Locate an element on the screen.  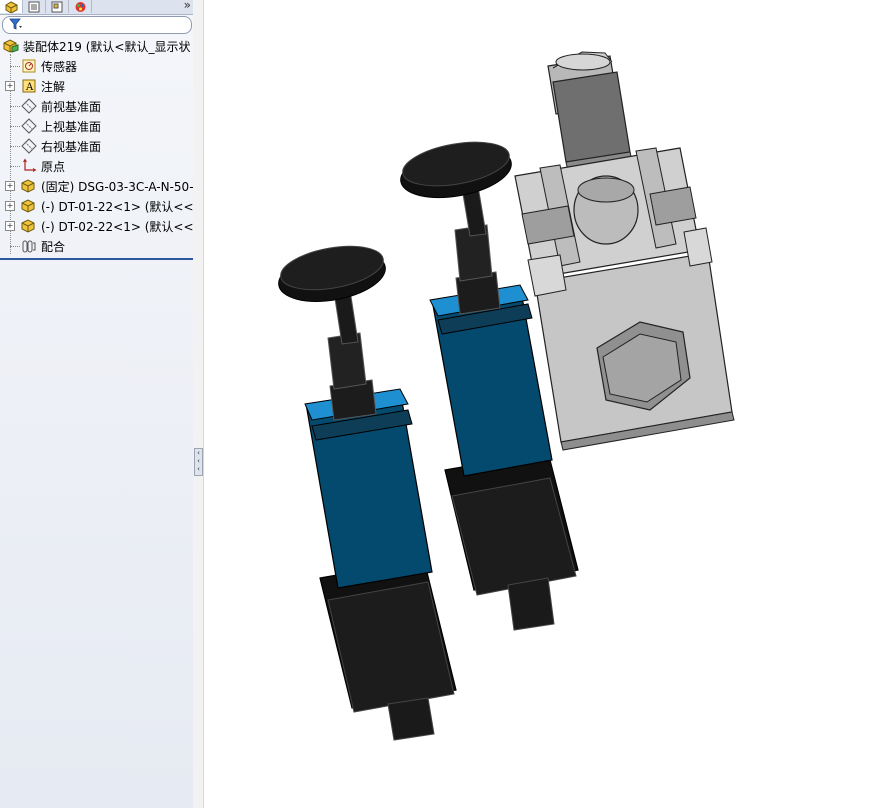
annotation-icon: A is located at coordinates (29, 86).